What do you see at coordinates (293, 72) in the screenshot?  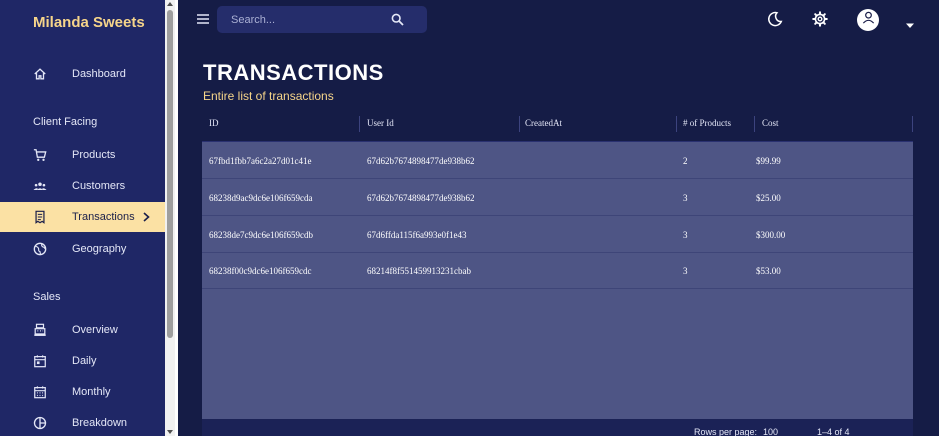 I see `page-title: TRANSACTIONS` at bounding box center [293, 72].